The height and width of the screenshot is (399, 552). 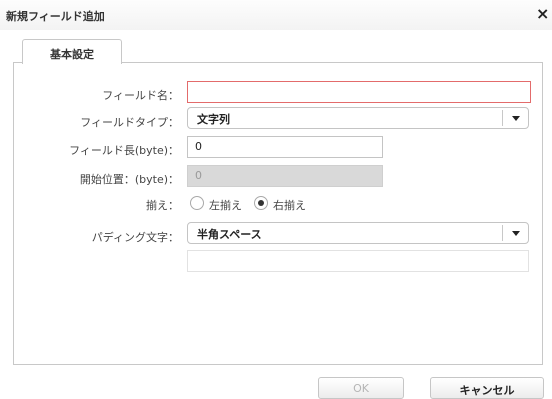 I want to click on padding-char-value: 半角スペース, so click(x=229, y=234).